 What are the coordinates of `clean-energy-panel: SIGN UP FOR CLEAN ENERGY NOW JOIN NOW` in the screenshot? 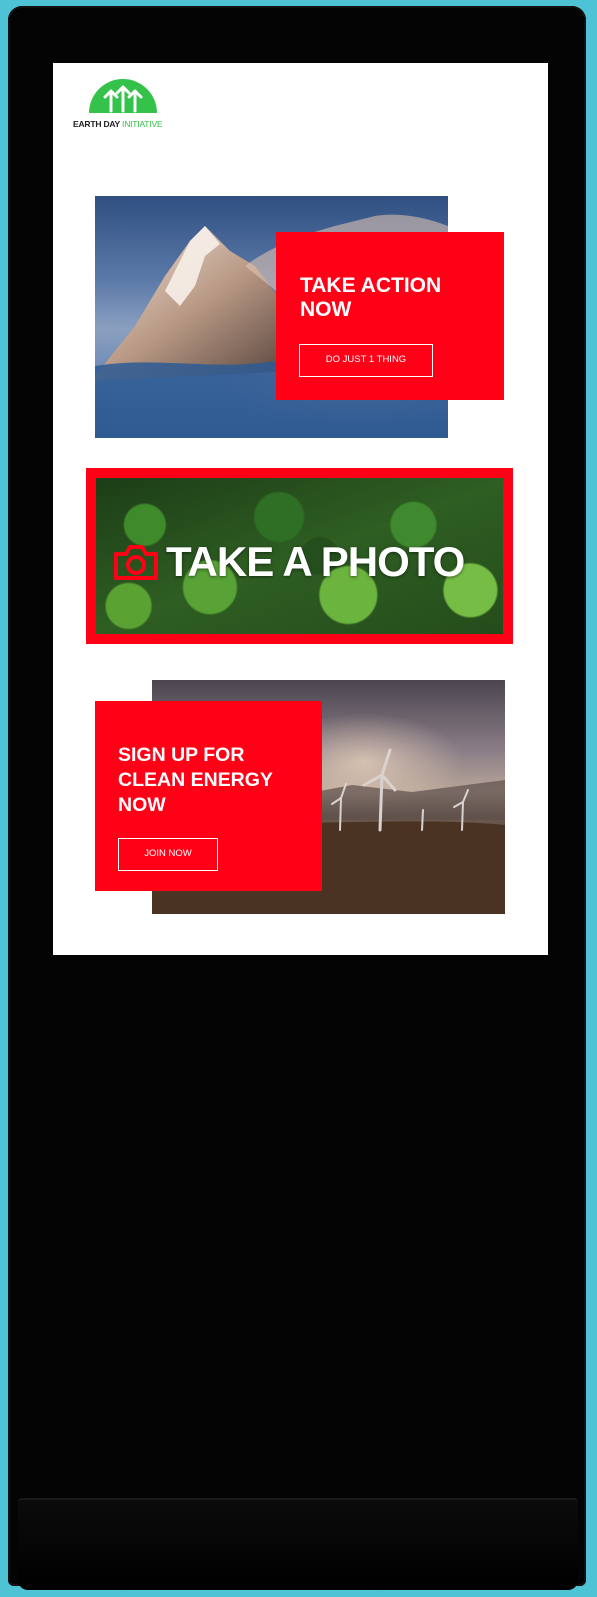 It's located at (208, 796).